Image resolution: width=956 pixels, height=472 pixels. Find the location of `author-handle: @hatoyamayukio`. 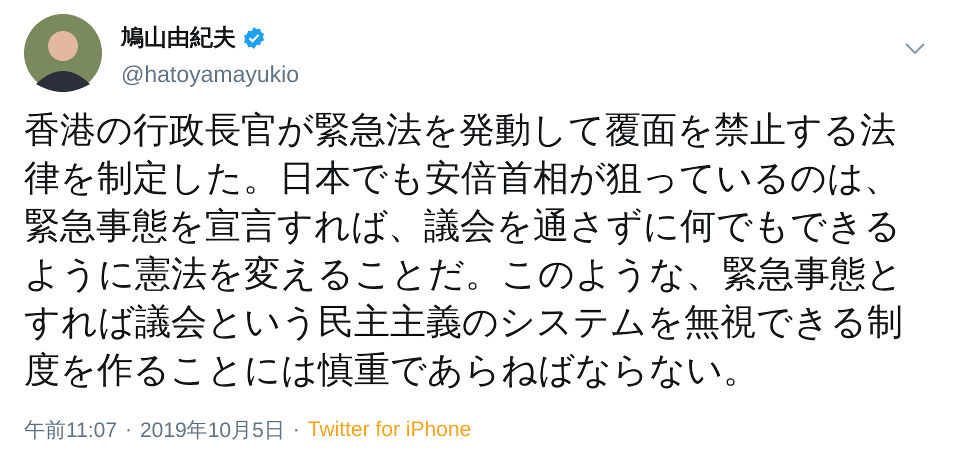

author-handle: @hatoyamayukio is located at coordinates (210, 74).